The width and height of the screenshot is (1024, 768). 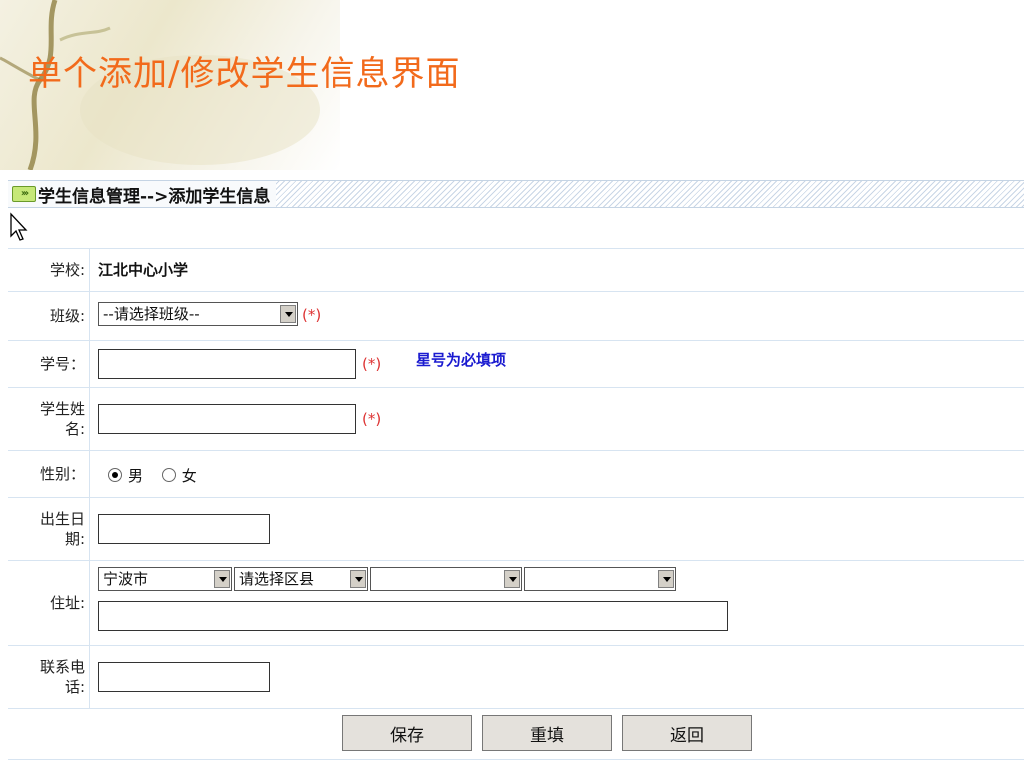 I want to click on gender-options: 男 女, so click(x=152, y=475).